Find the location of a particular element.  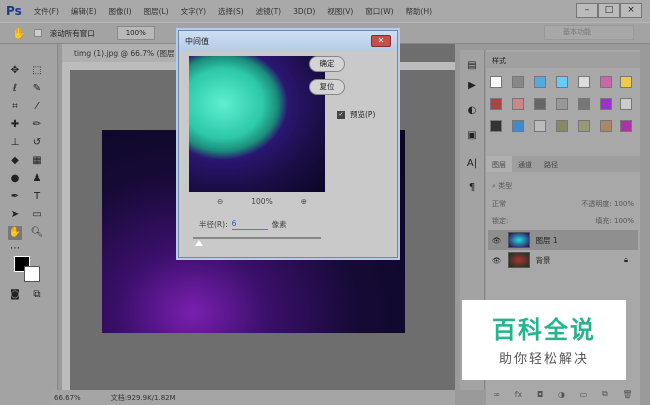

workspace-select: 基本功能 is located at coordinates (589, 32).